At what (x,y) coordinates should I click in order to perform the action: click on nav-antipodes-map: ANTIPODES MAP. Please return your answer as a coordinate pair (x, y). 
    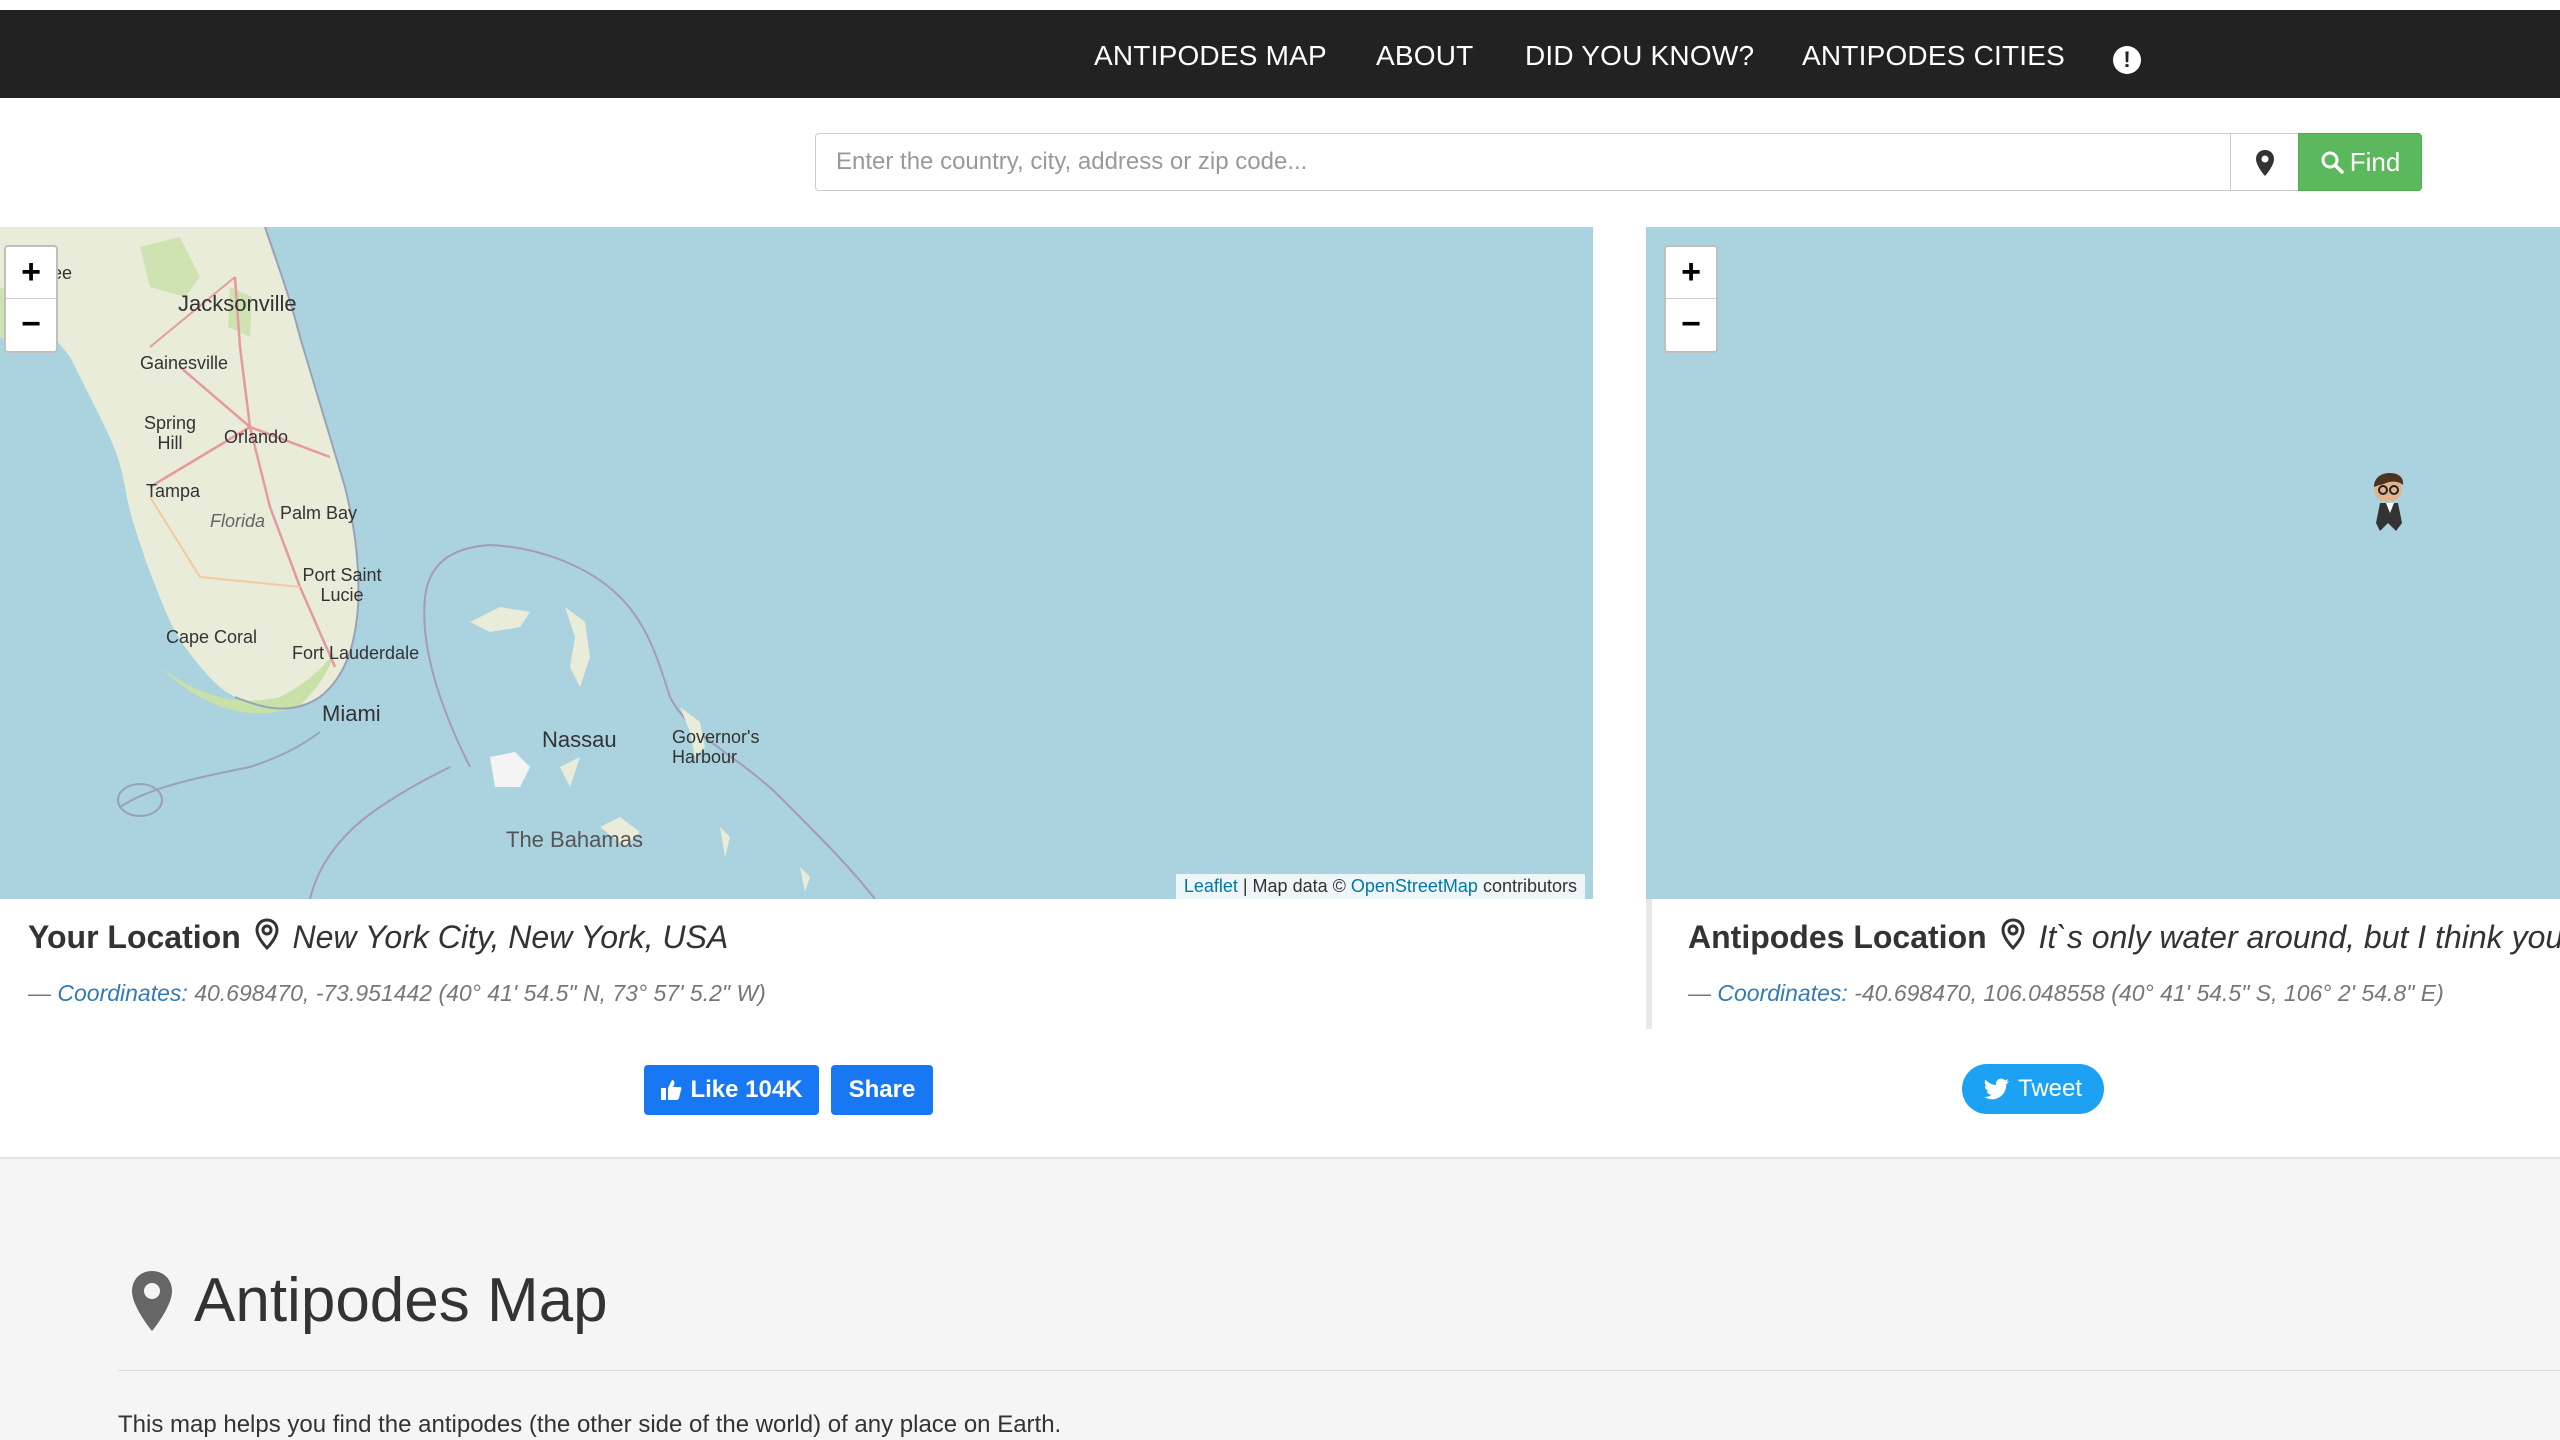
    Looking at the image, I should click on (1210, 56).